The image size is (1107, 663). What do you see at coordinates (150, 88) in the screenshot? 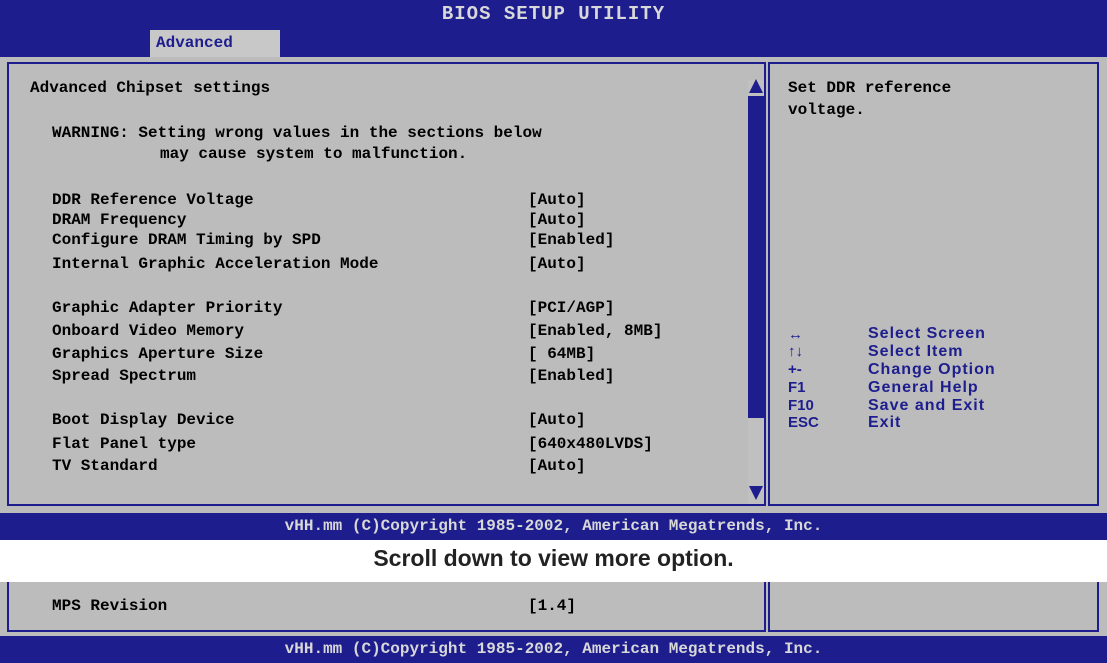
I see `section-heading: Advanced Chipset settings` at bounding box center [150, 88].